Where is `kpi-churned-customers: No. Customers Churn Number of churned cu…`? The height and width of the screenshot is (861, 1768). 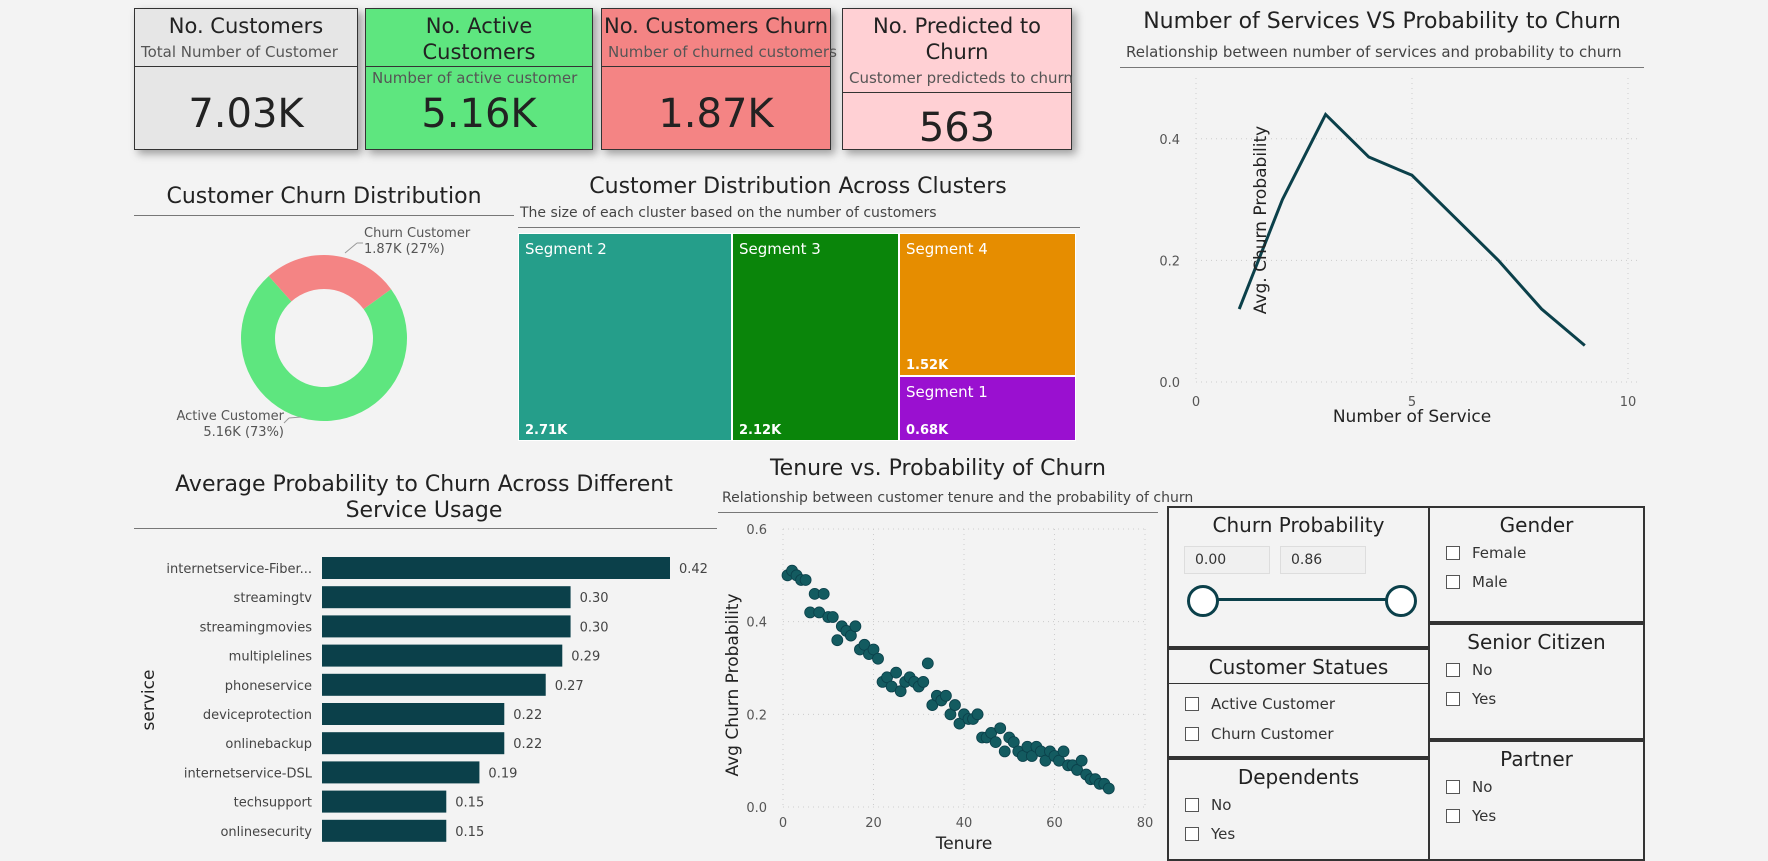
kpi-churned-customers: No. Customers Churn Number of churned cu… is located at coordinates (719, 79).